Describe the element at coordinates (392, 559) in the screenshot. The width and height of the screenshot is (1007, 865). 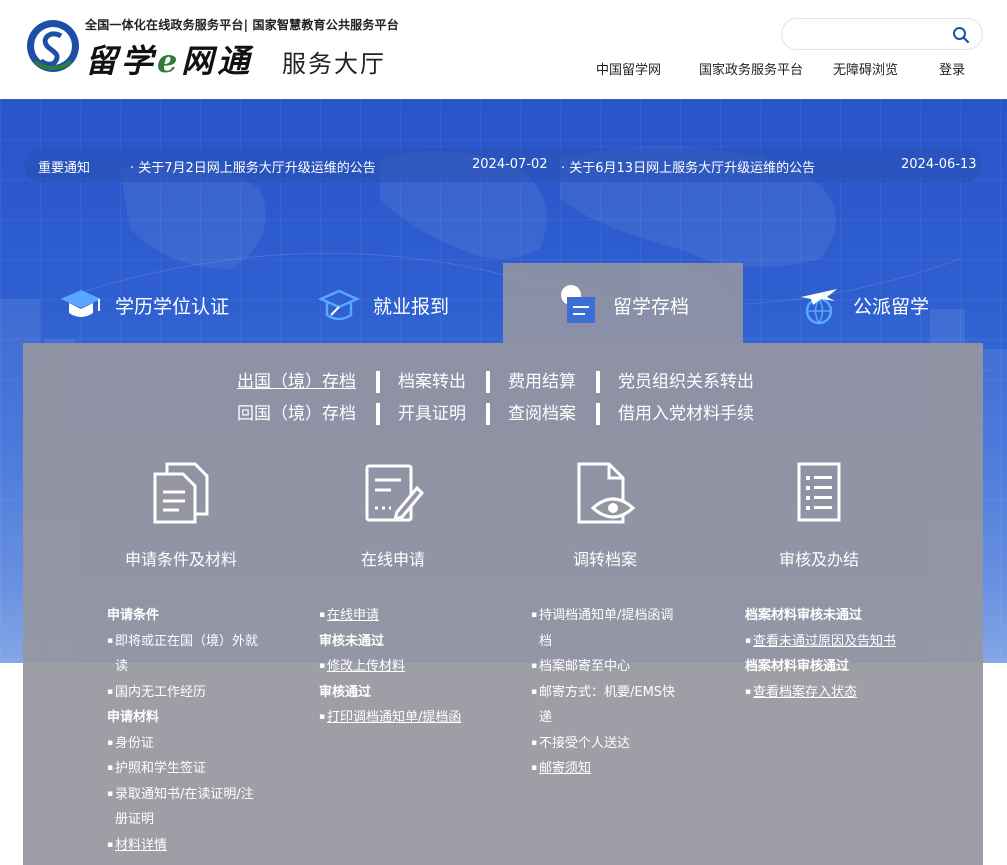
I see `step-label: 在线申请` at that location.